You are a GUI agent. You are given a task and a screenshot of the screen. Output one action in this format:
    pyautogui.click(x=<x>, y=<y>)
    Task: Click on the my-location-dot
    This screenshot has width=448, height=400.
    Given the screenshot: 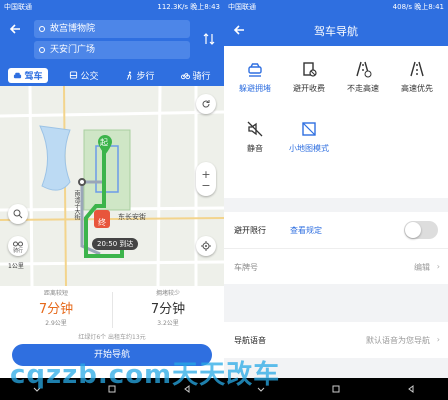 What is the action you would take?
    pyautogui.click(x=82, y=182)
    